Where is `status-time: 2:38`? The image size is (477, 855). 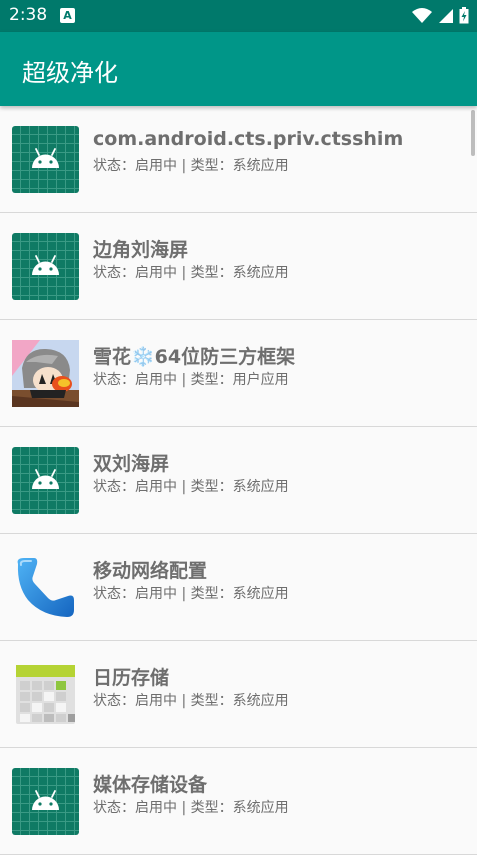
status-time: 2:38 is located at coordinates (28, 15).